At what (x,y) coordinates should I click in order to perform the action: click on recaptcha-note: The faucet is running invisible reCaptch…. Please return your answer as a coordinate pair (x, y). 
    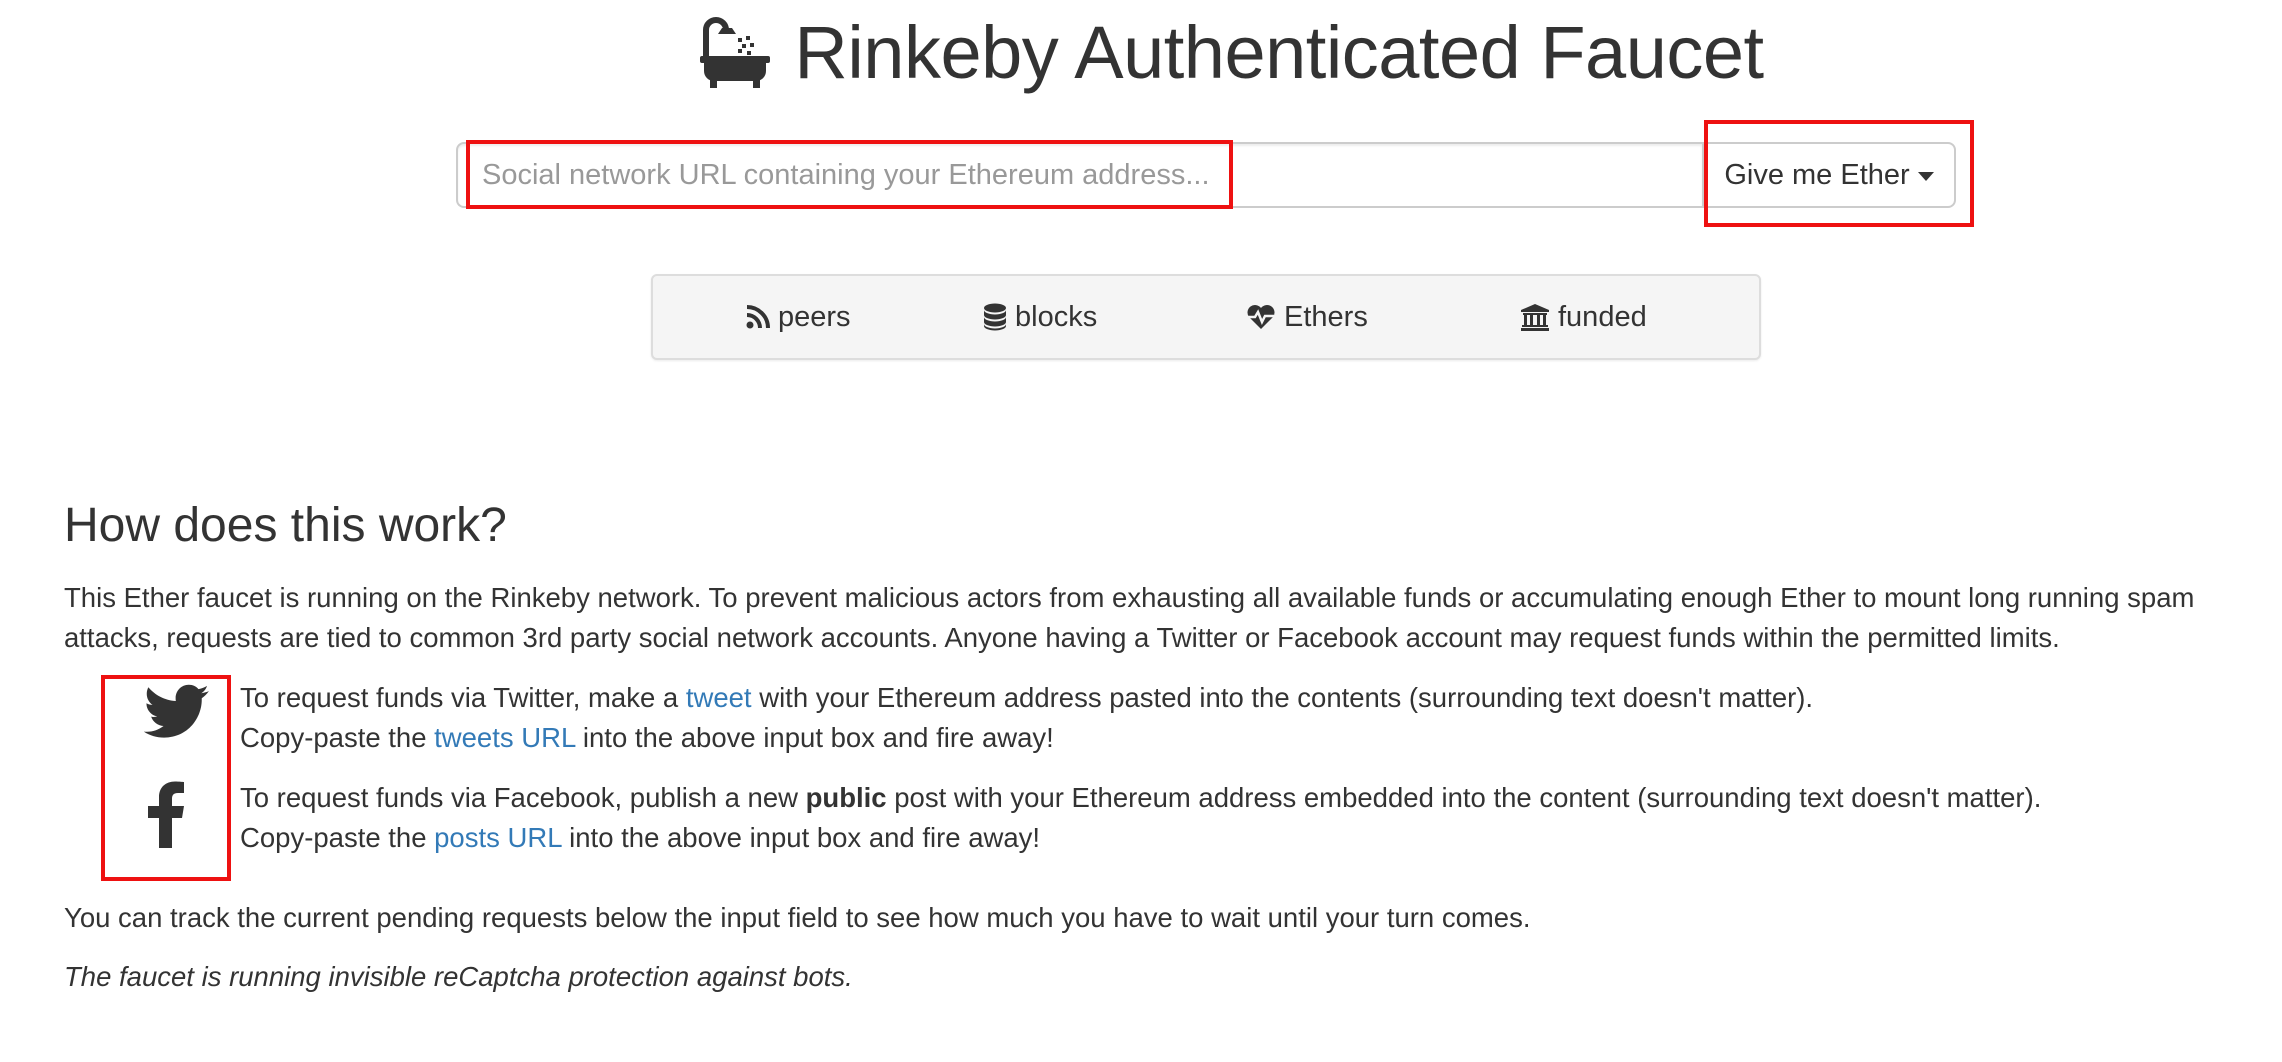
    Looking at the image, I should click on (458, 976).